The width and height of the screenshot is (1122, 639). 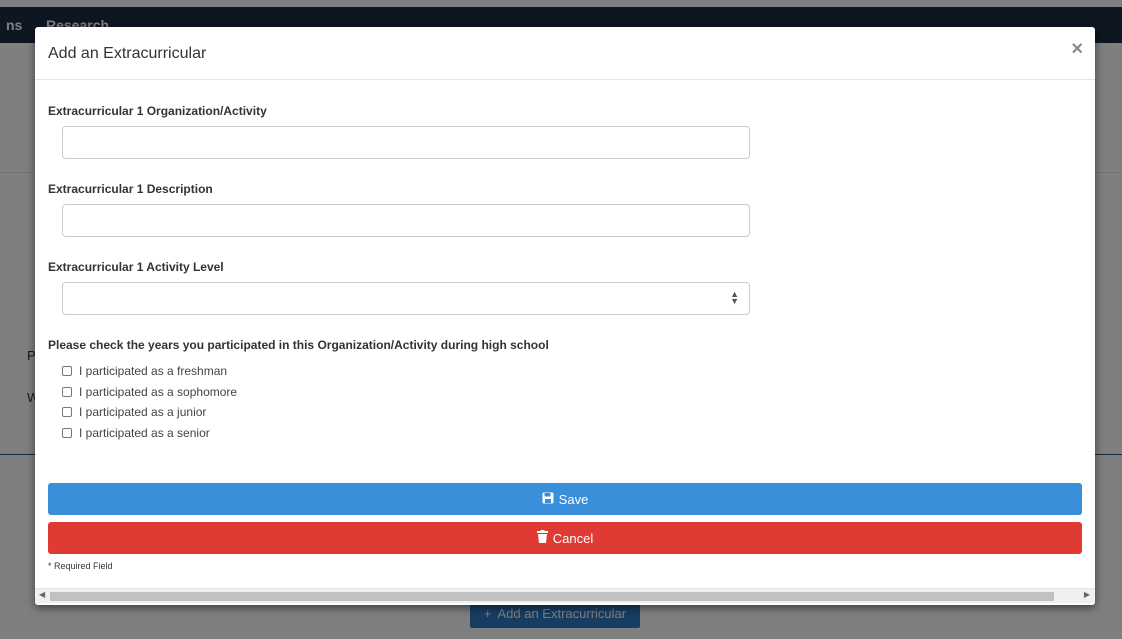 What do you see at coordinates (542, 538) in the screenshot?
I see `trash-icon` at bounding box center [542, 538].